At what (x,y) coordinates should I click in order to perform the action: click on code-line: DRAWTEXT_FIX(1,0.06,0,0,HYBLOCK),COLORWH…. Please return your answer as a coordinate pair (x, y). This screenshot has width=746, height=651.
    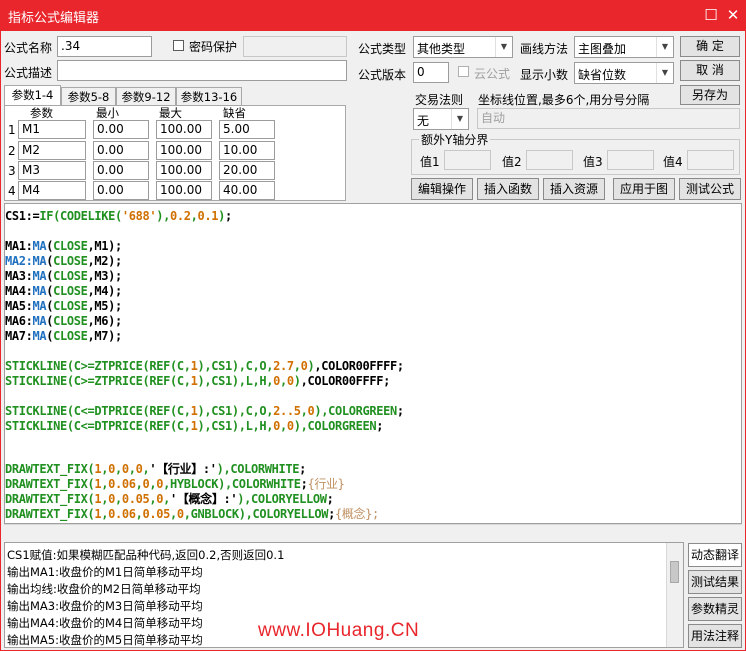
    Looking at the image, I should click on (175, 484).